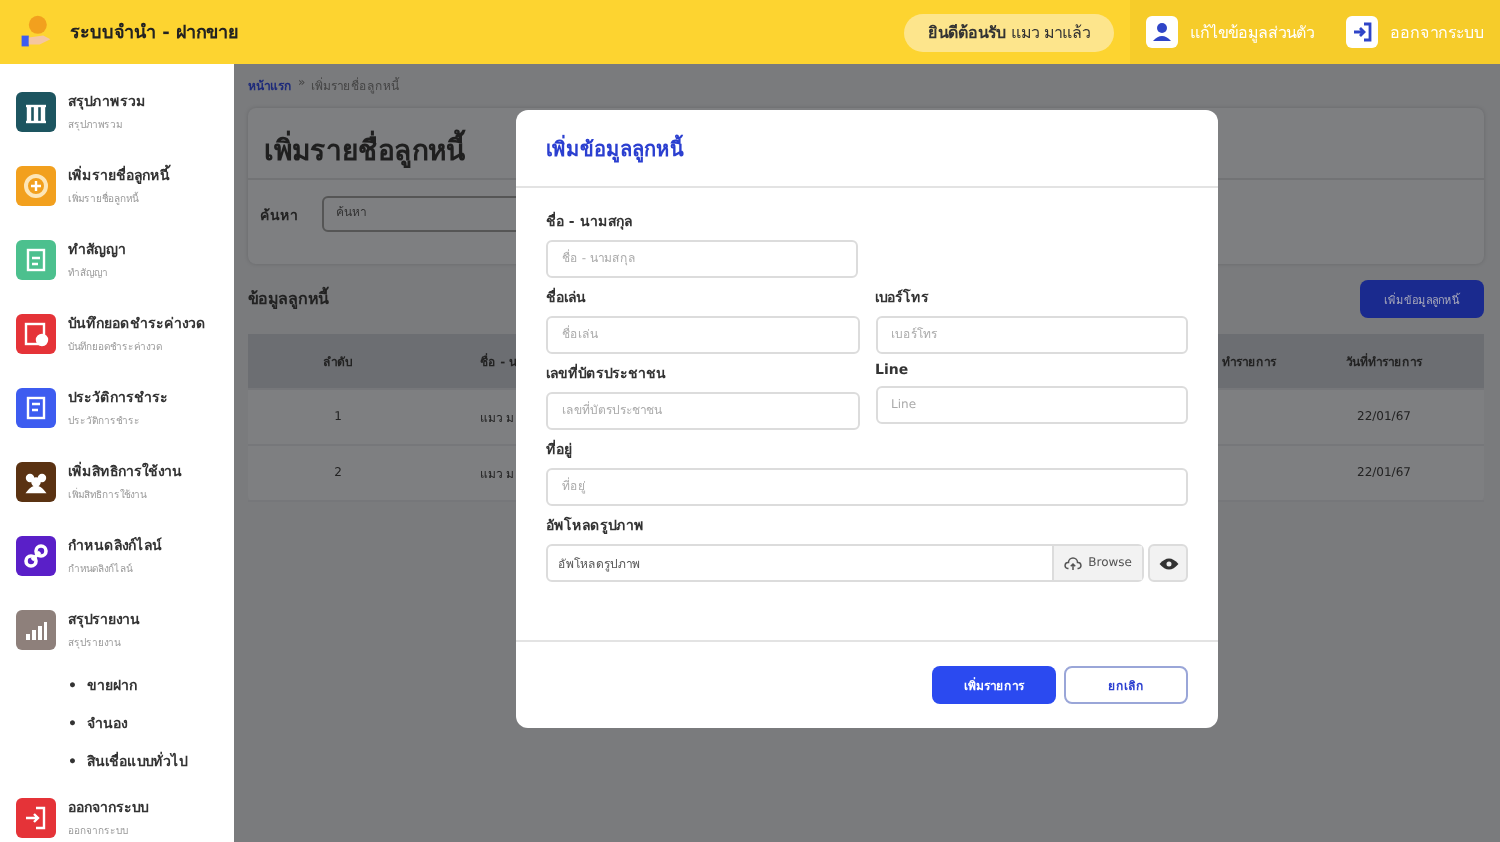 This screenshot has height=842, width=1500. I want to click on logout-icon, so click(1362, 32).